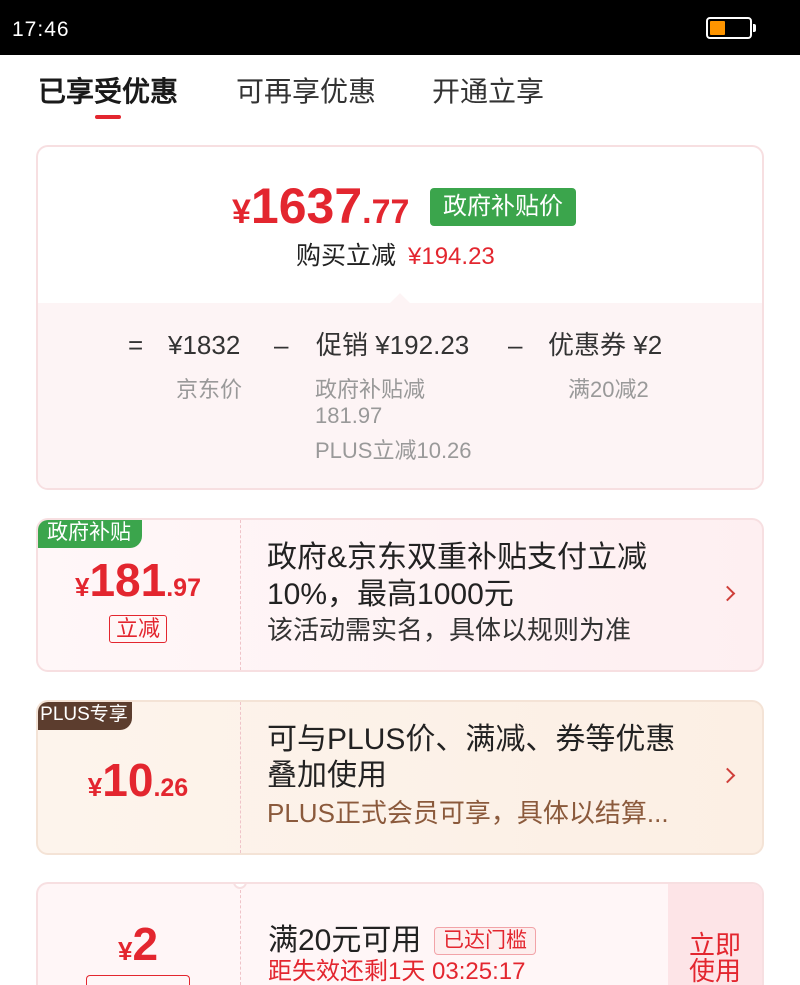  Describe the element at coordinates (714, 945) in the screenshot. I see `use-now-label: 立即` at that location.